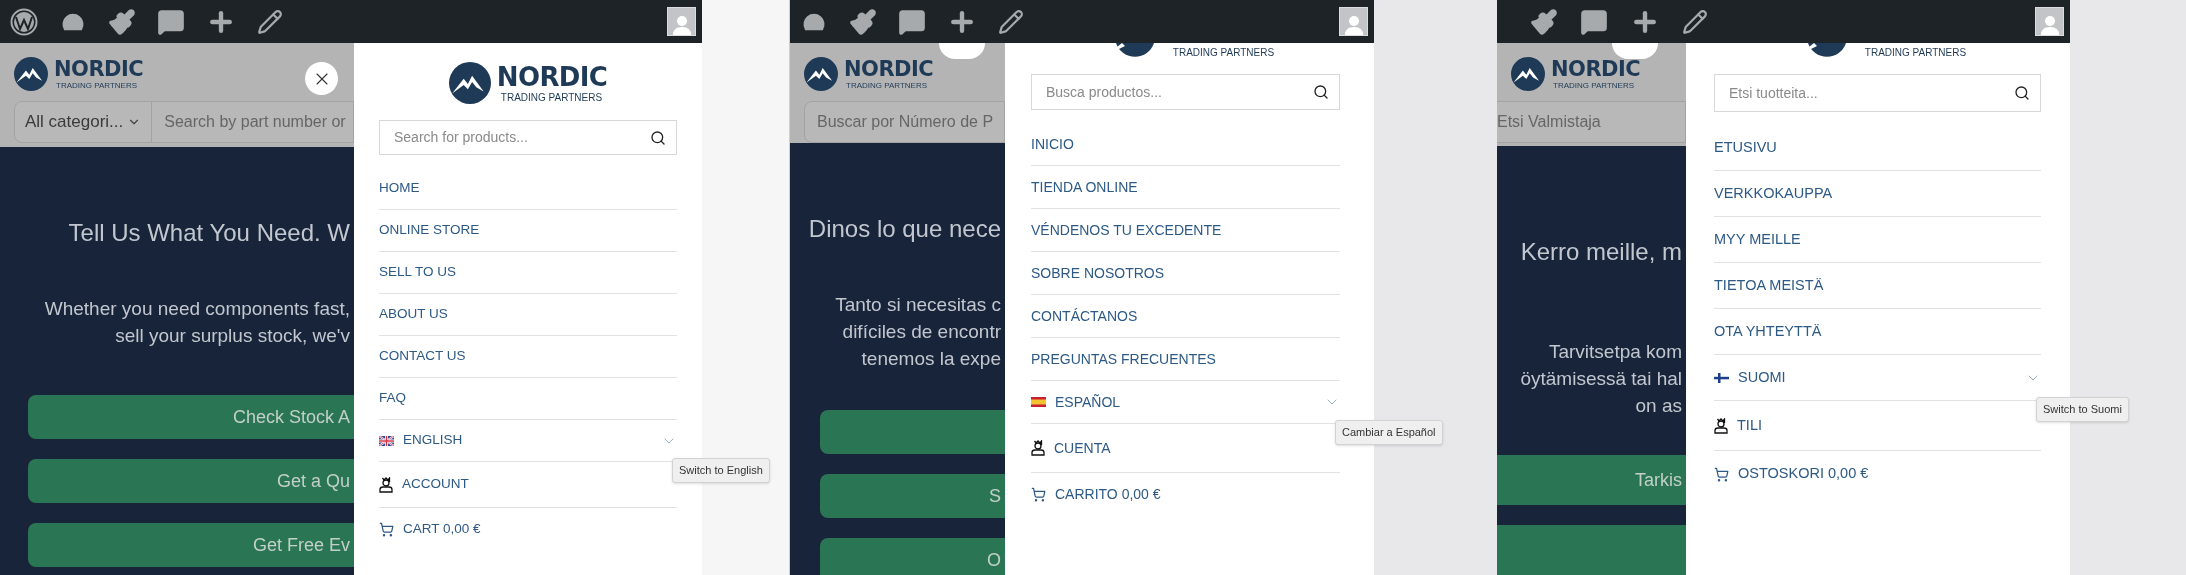 This screenshot has width=2186, height=575. I want to click on hero-button: Get a Qu, so click(191, 481).